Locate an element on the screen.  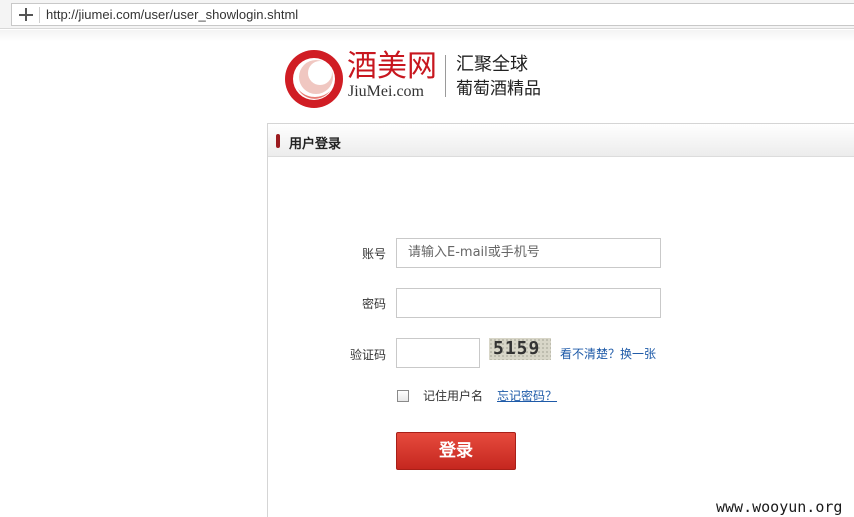
account-label: 账号 is located at coordinates (373, 254).